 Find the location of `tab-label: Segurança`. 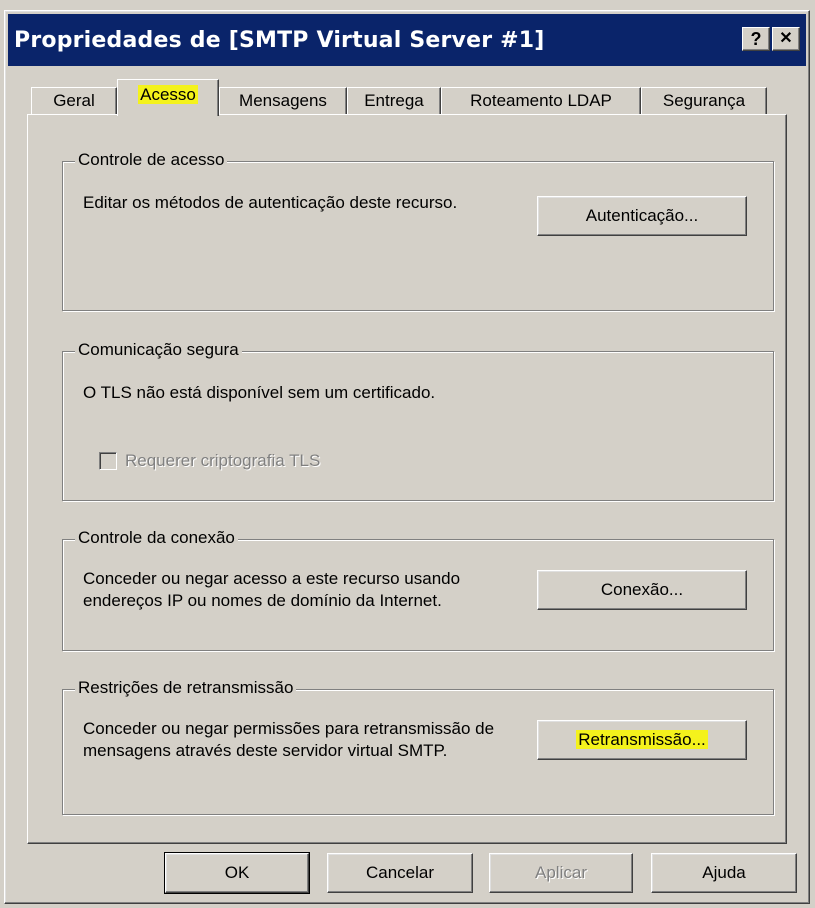

tab-label: Segurança is located at coordinates (704, 100).